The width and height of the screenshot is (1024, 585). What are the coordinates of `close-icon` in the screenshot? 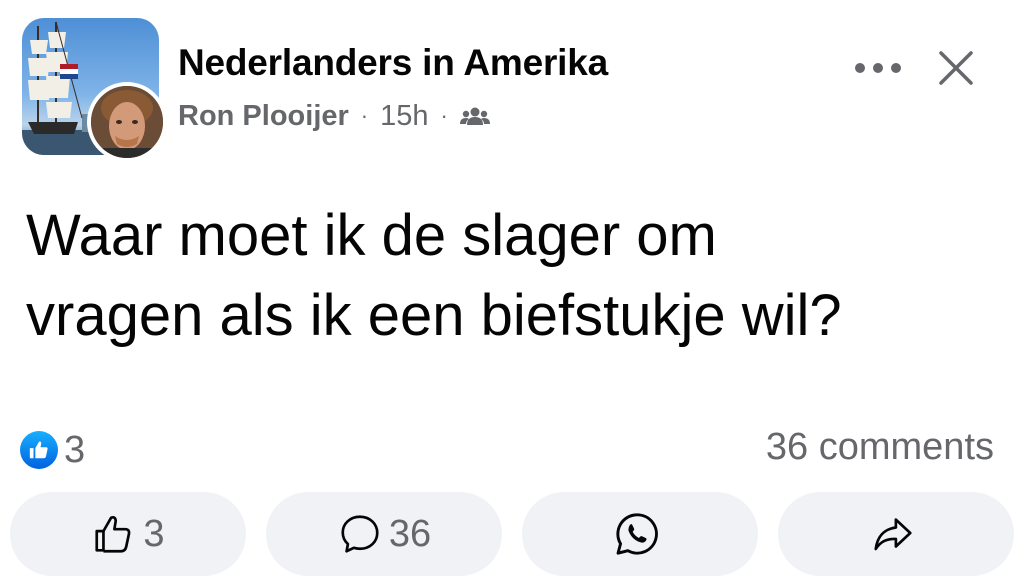 It's located at (956, 68).